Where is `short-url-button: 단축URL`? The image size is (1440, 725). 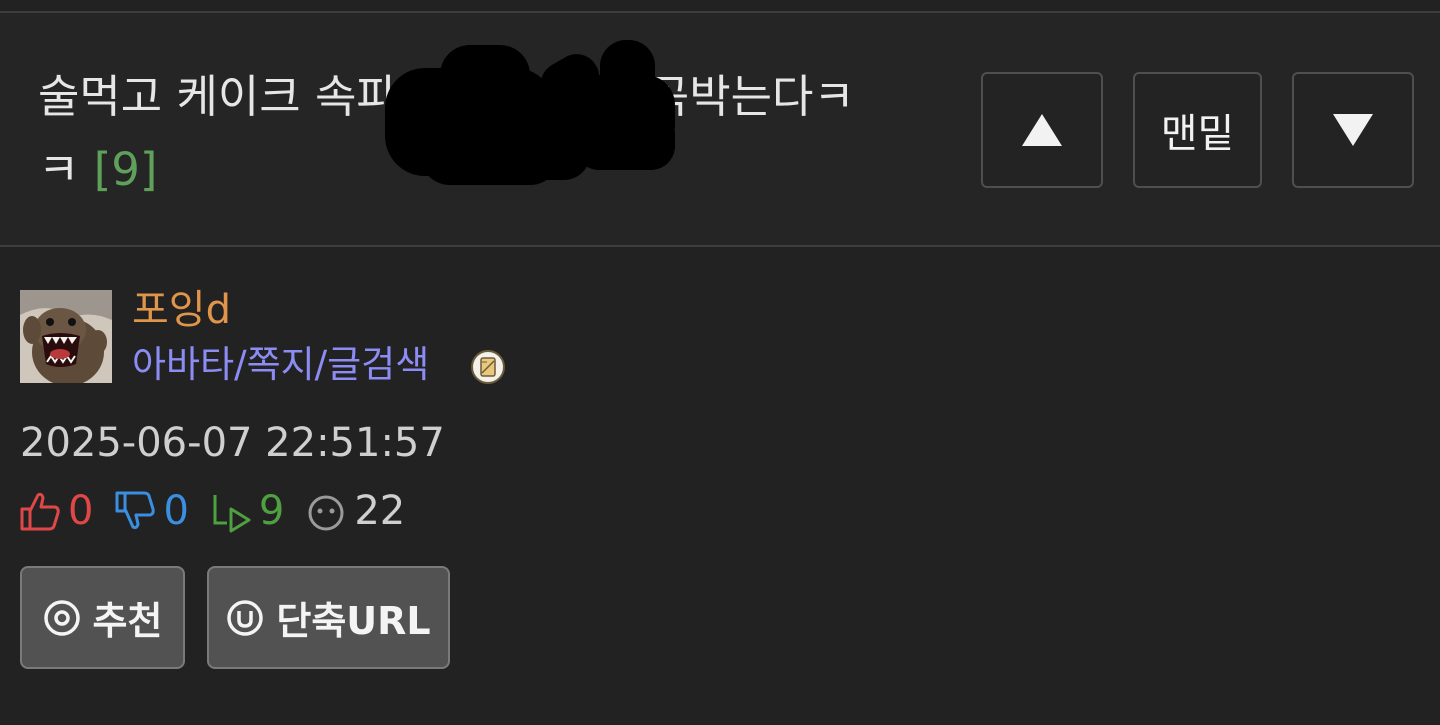 short-url-button: 단축URL is located at coordinates (328, 617).